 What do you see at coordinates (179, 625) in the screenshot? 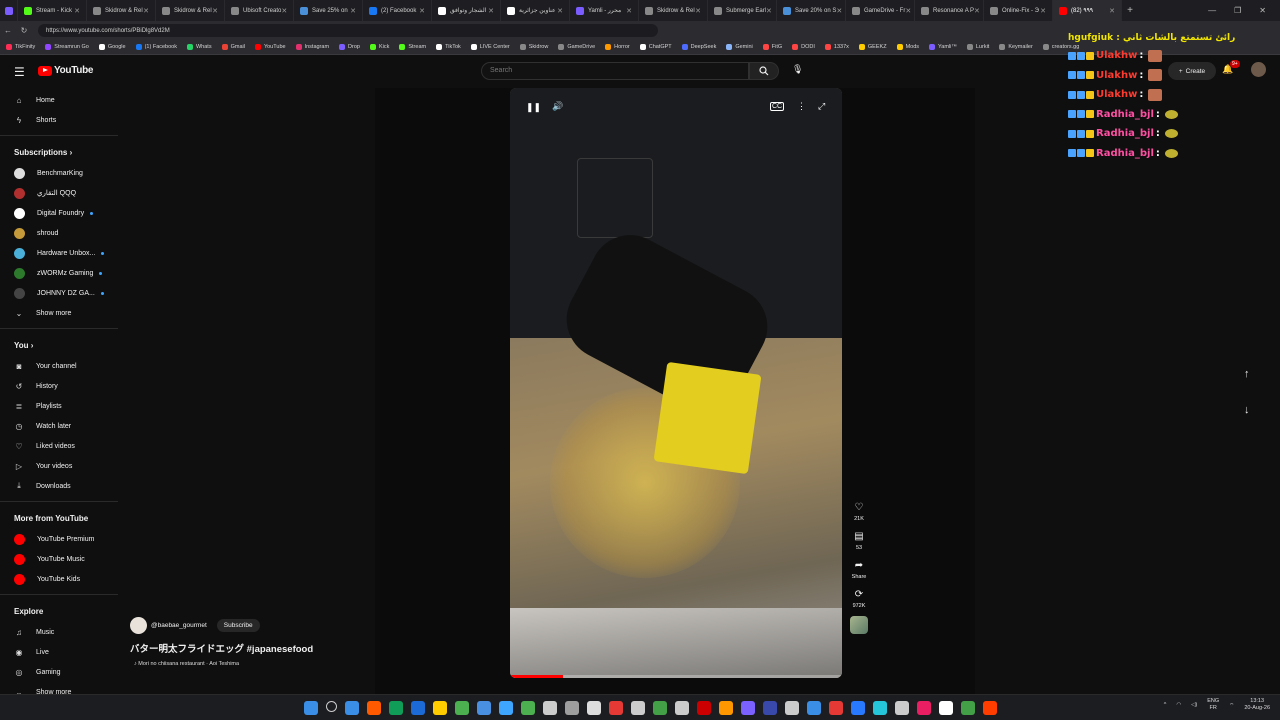
I see `channel-name: @baebae_gourmet` at bounding box center [179, 625].